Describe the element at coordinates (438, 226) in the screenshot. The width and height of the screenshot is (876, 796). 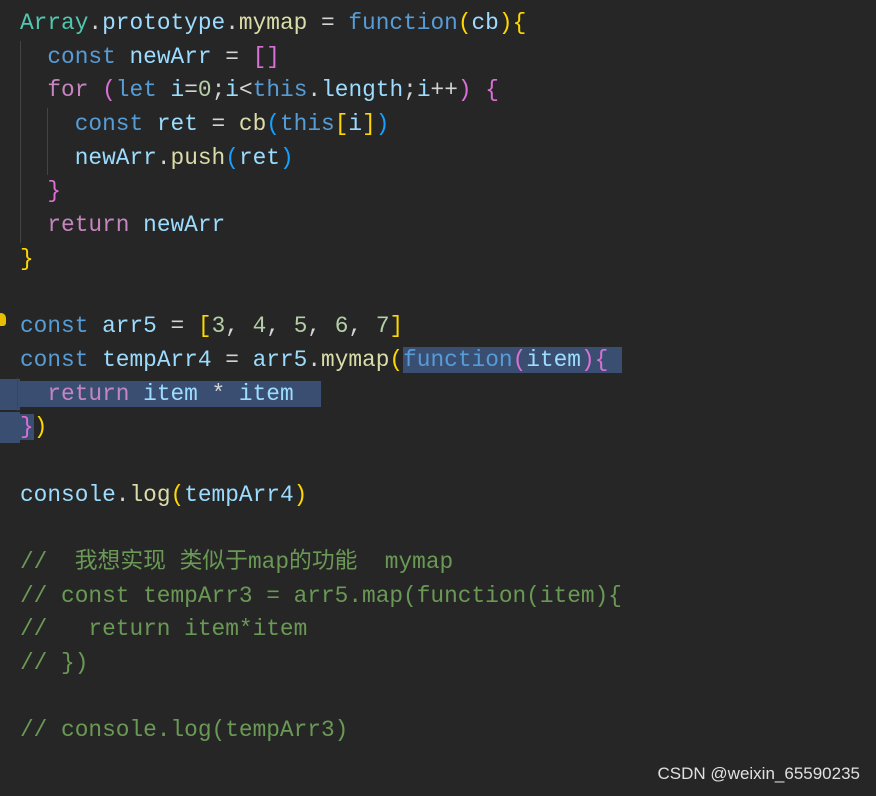
I see `code-line: return newArr` at that location.